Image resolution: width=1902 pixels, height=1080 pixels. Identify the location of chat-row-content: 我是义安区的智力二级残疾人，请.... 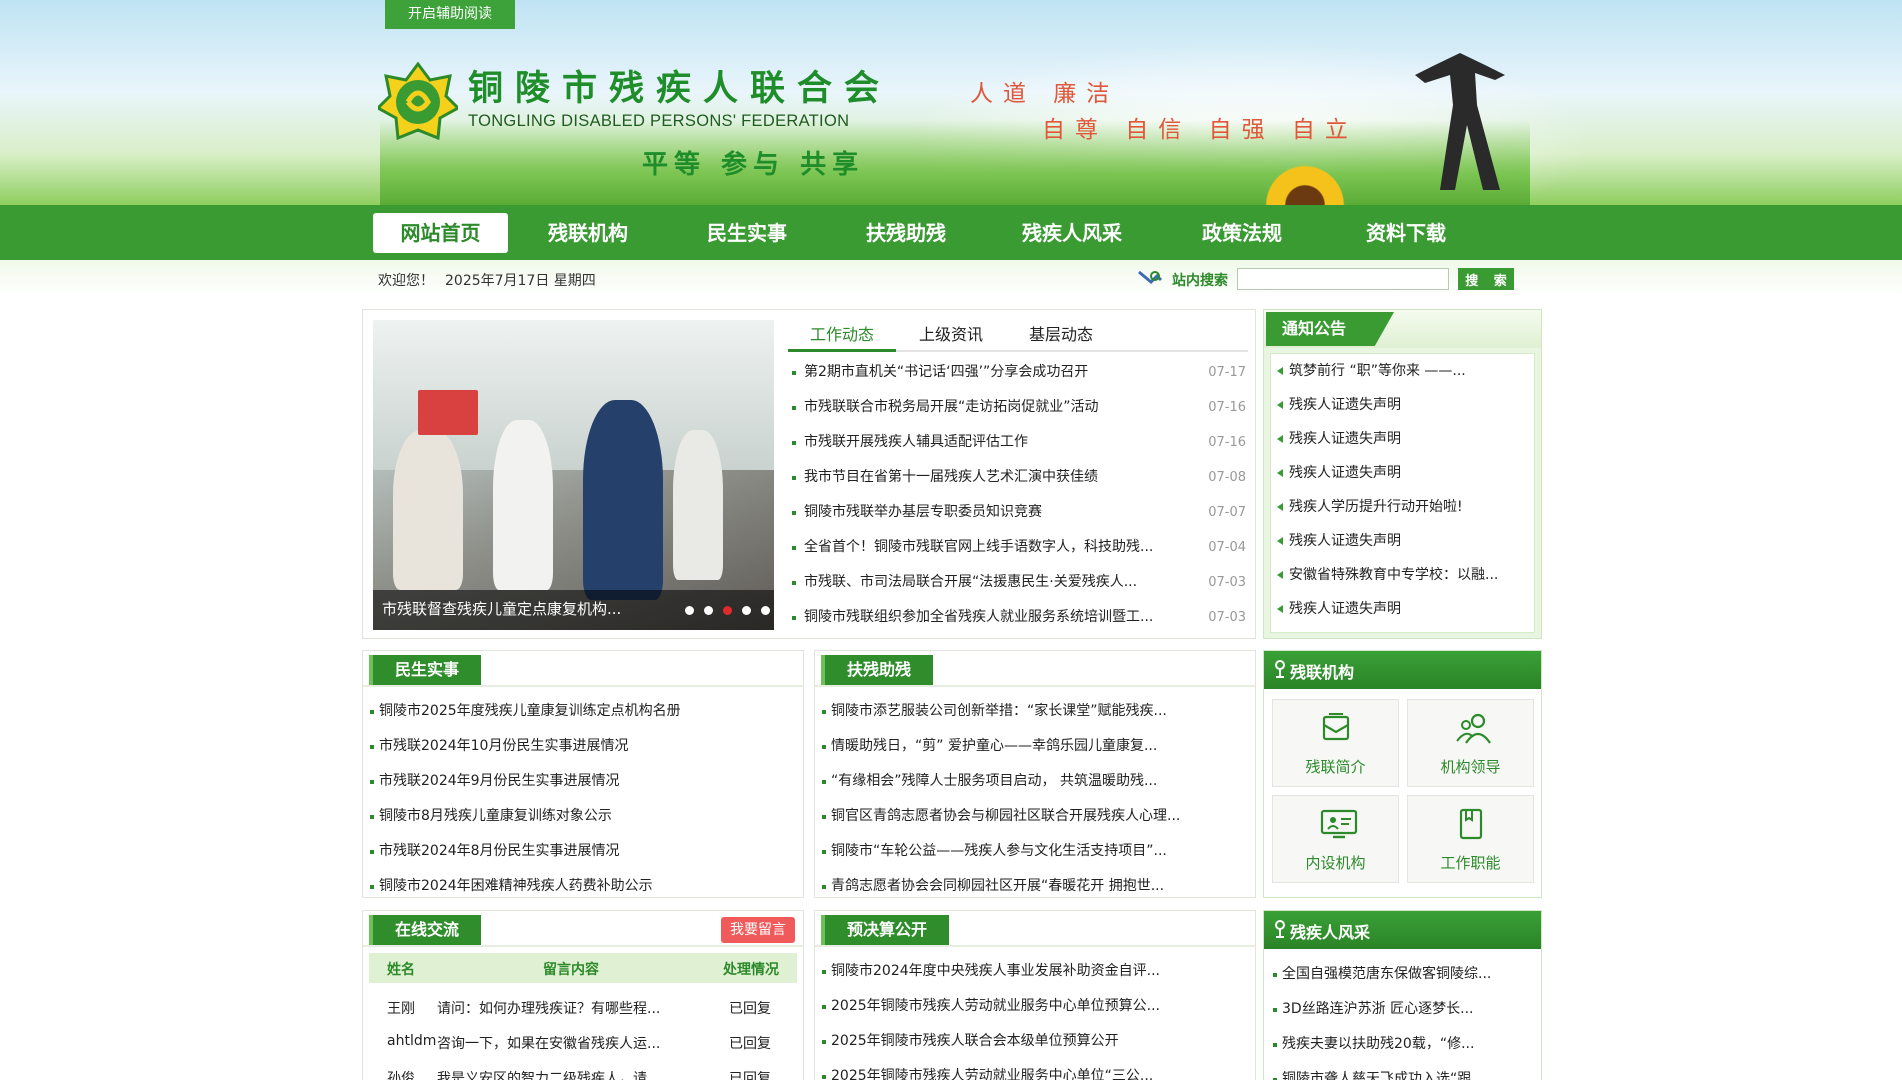
(562, 1074).